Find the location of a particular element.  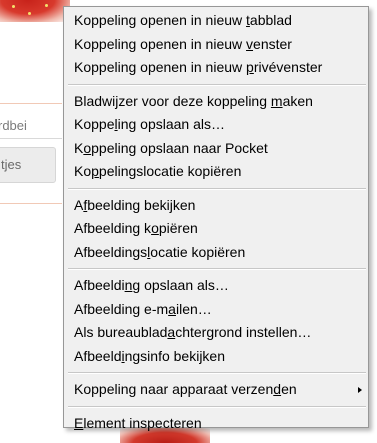

menu-item: Bladwijzer voor deze koppeling maken is located at coordinates (216, 102).